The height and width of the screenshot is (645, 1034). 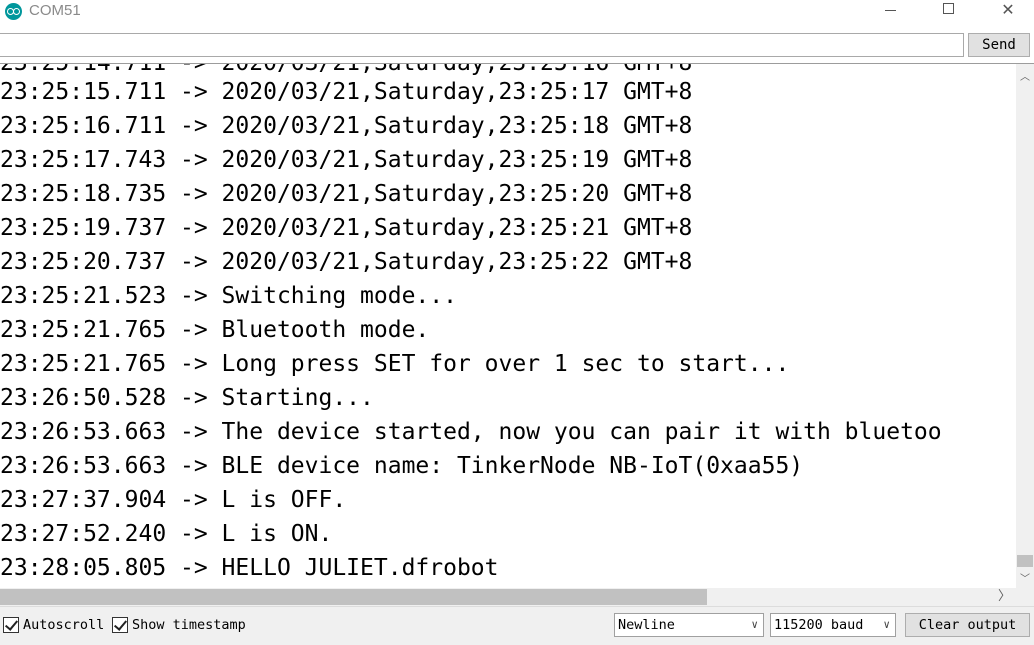 I want to click on scroll-down-icon: ﹀, so click(x=1025, y=577).